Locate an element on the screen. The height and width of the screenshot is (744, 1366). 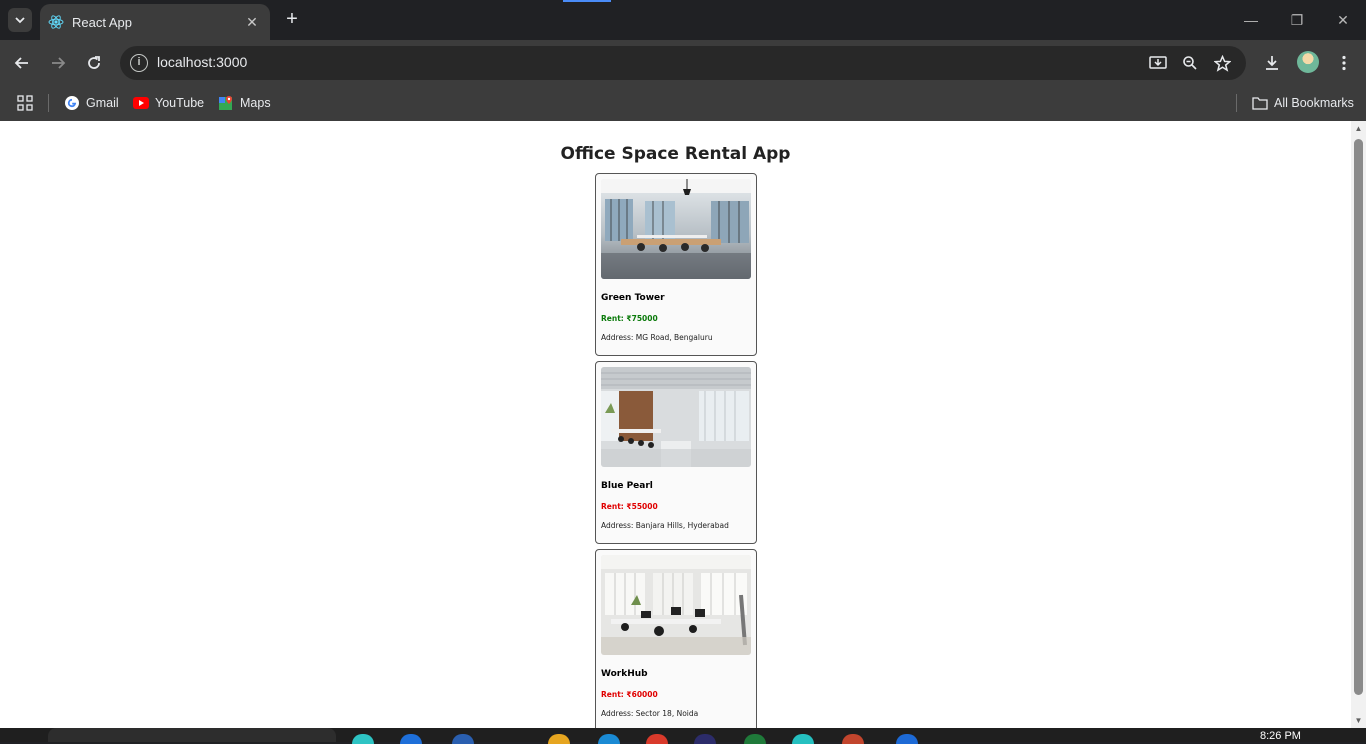
install-app-icon is located at coordinates (1158, 63).